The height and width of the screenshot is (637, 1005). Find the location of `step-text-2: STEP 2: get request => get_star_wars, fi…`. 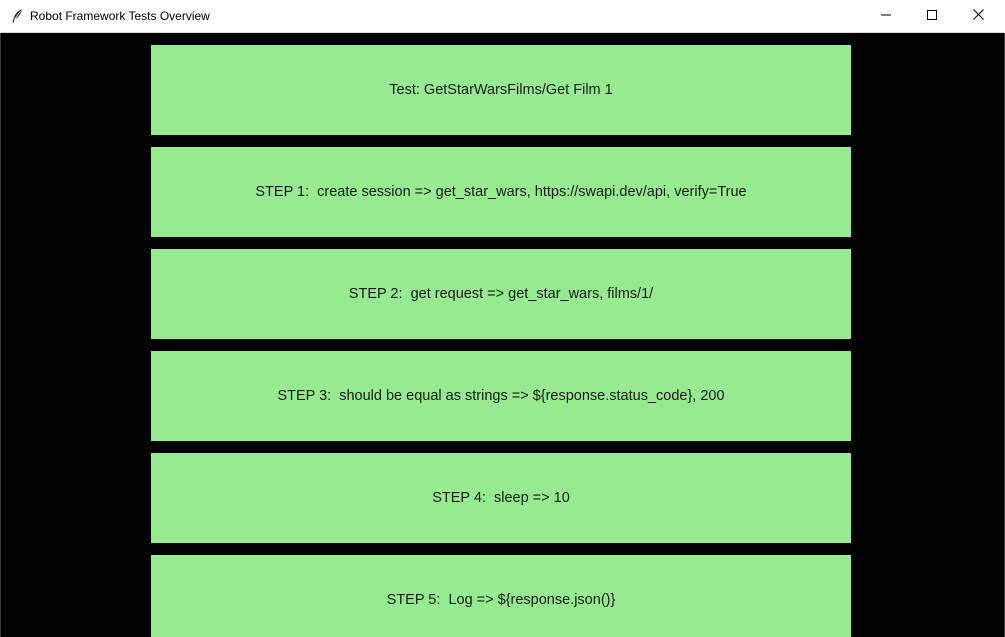

step-text-2: STEP 2: get request => get_star_wars, fi… is located at coordinates (501, 294).